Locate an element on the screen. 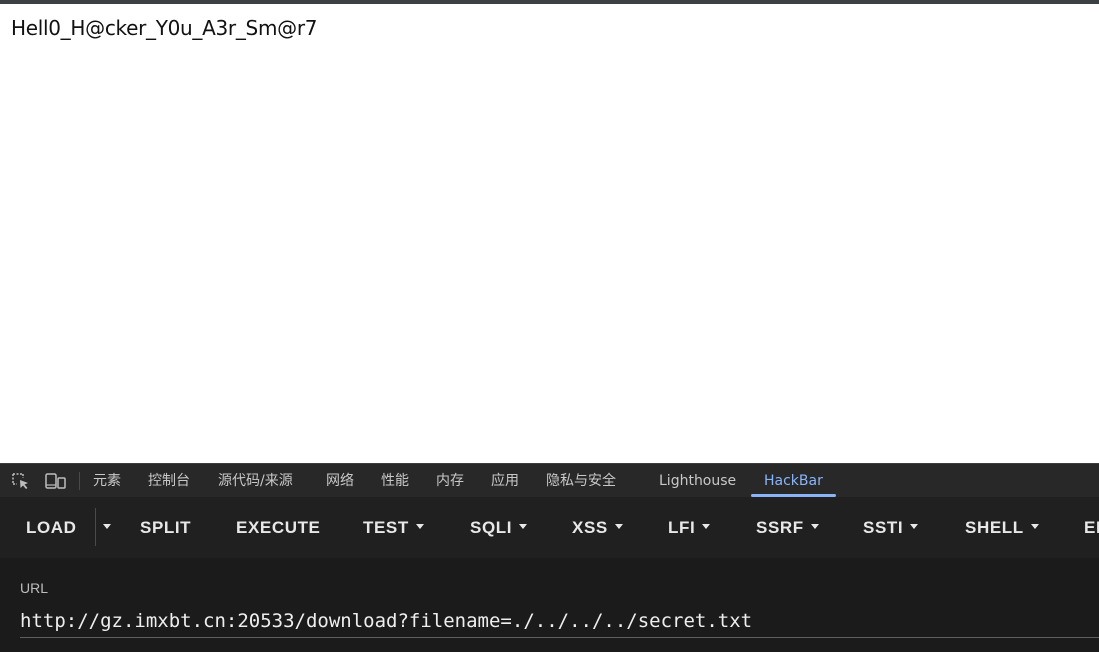 Image resolution: width=1099 pixels, height=652 pixels. tab-privacy-security: 隐私与安全 is located at coordinates (581, 481).